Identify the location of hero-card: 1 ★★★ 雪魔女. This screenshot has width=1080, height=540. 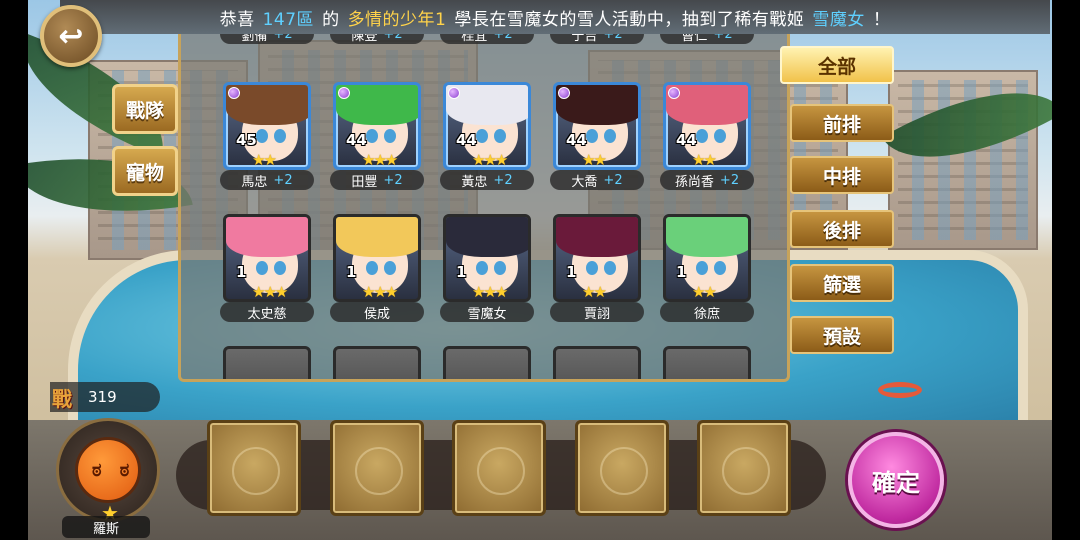
(487, 268).